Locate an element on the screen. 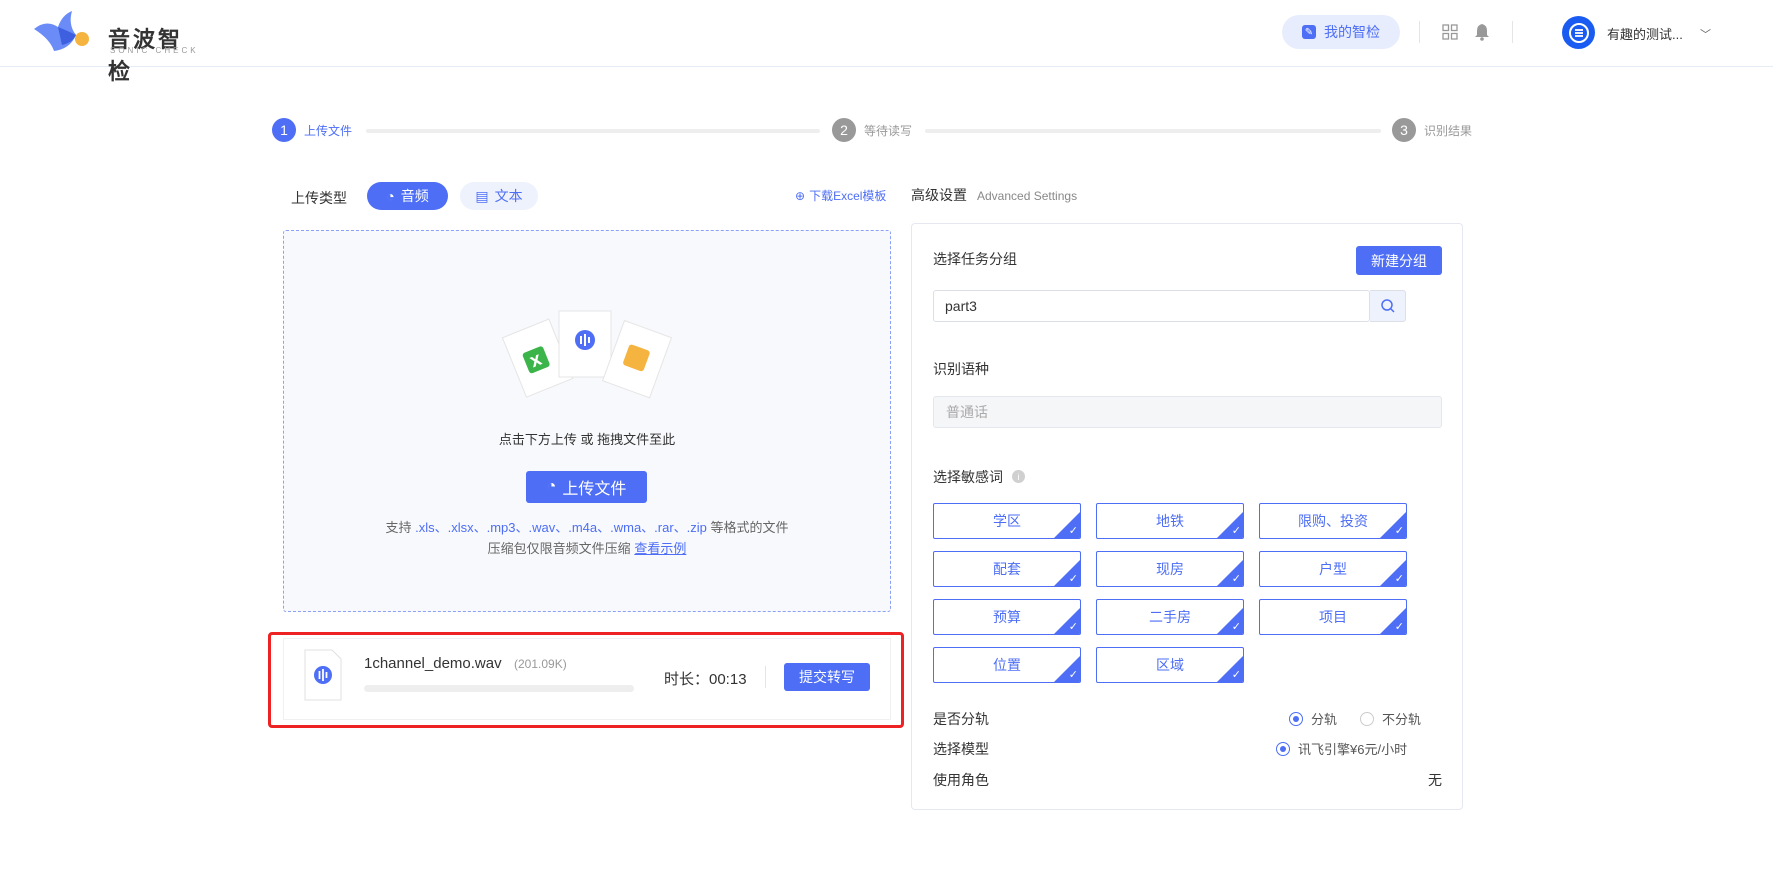 This screenshot has width=1773, height=886. group-search-button is located at coordinates (1388, 306).